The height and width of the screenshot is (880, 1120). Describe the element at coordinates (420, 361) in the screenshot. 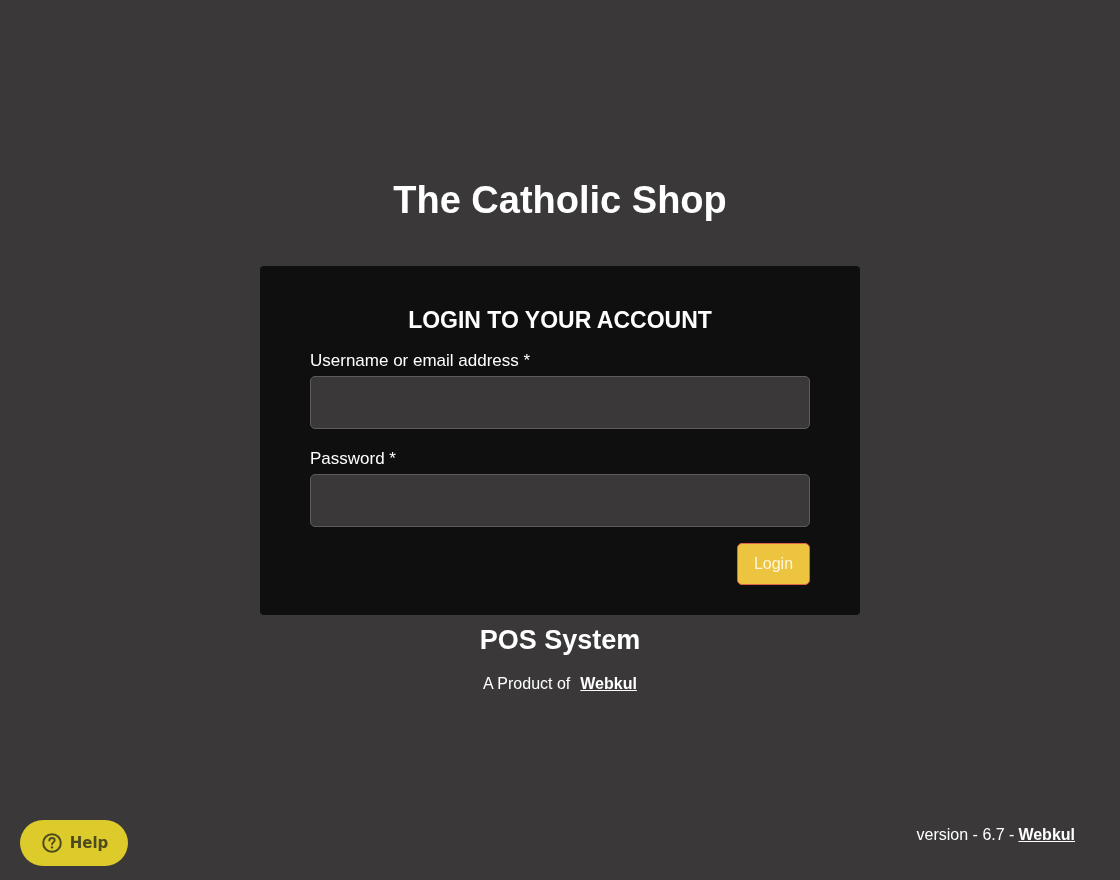

I see `field-label: Username or email address *` at that location.